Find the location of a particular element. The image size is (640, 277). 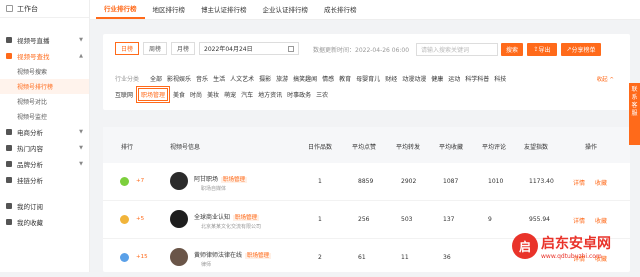

cell-likes: 61 is located at coordinates (362, 257).